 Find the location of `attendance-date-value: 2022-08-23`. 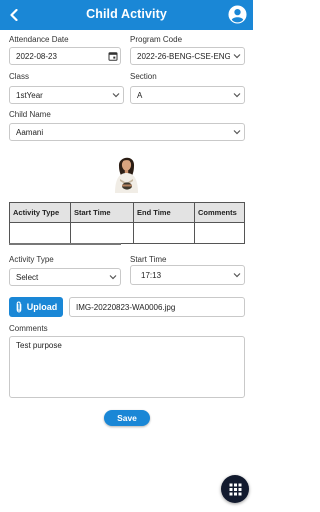

attendance-date-value: 2022-08-23 is located at coordinates (36, 56).